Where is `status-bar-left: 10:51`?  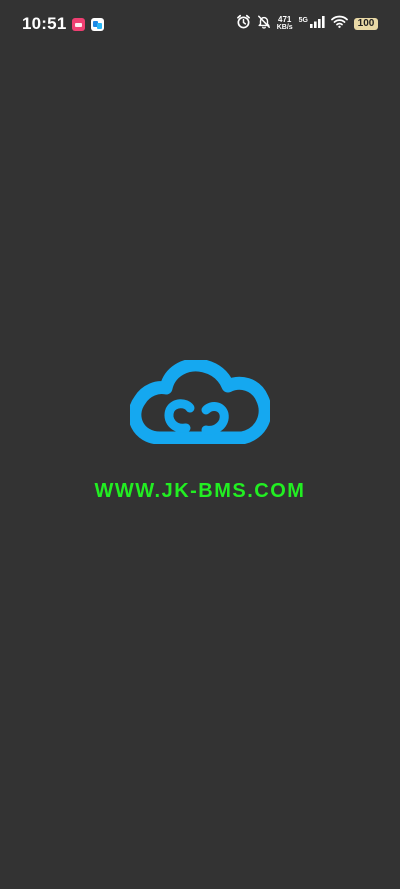
status-bar-left: 10:51 is located at coordinates (63, 24).